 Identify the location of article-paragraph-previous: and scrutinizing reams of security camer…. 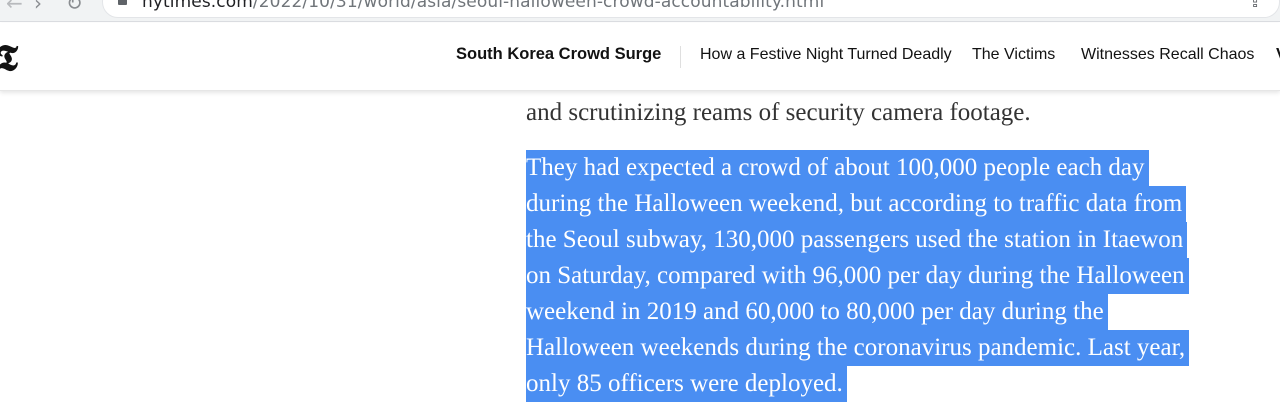
(778, 112).